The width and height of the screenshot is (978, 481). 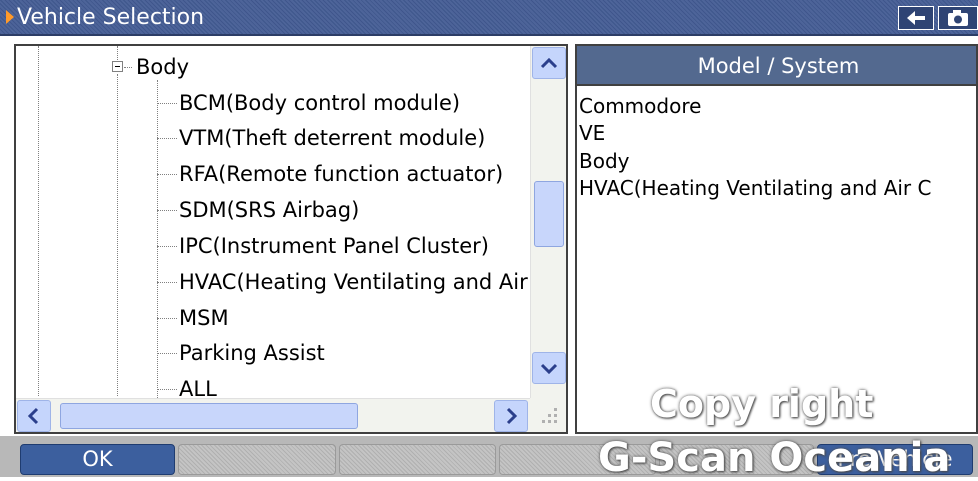 I want to click on vertical-scroll-thumb, so click(x=549, y=214).